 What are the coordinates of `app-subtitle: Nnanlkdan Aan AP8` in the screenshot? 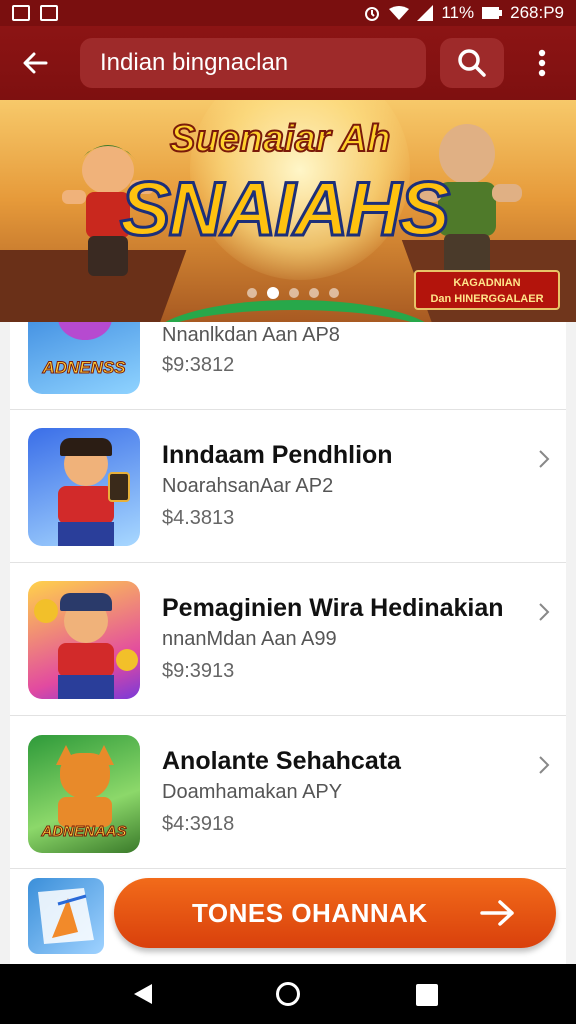 It's located at (251, 335).